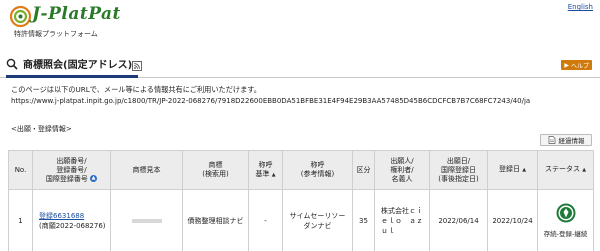 This screenshot has width=600, height=251. What do you see at coordinates (300, 65) in the screenshot?
I see `title-bar: 商標照会(固定アドレス)` at bounding box center [300, 65].